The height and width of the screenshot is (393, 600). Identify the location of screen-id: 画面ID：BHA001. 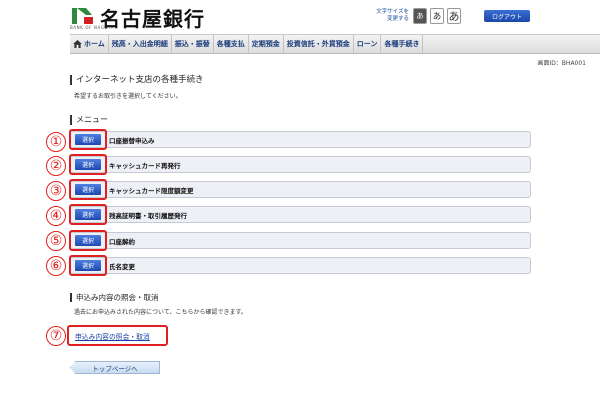
(561, 63).